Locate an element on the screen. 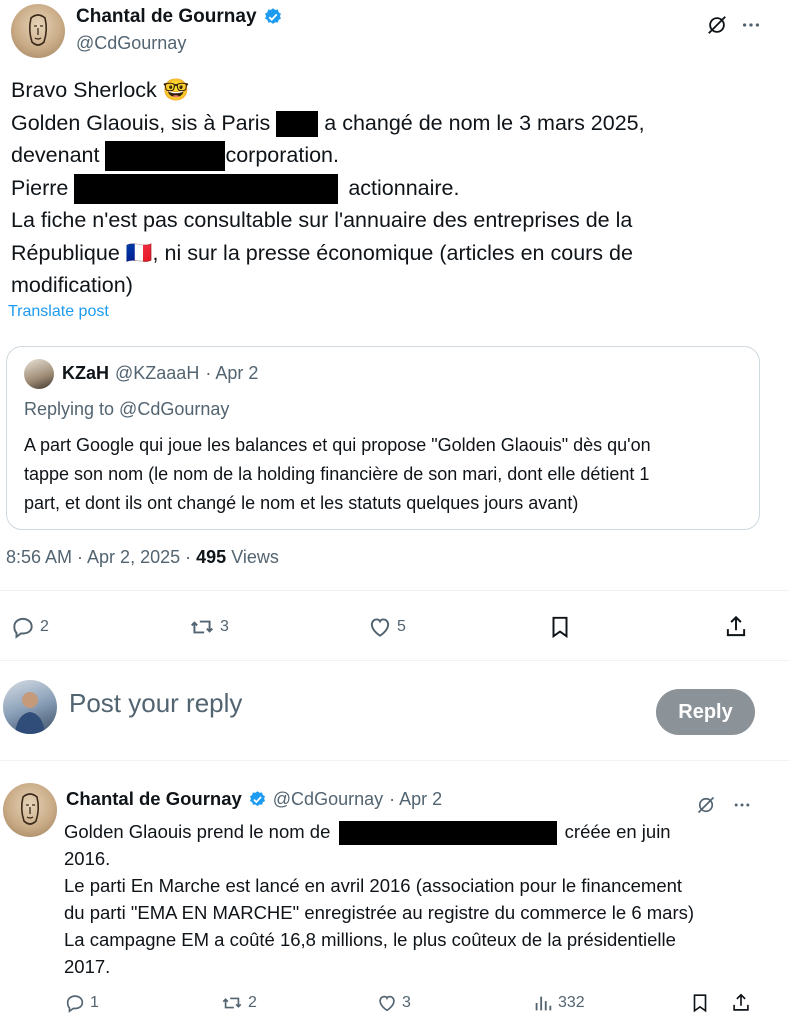 The image size is (789, 1024). author-name-row: Chantal de Gournay is located at coordinates (179, 17).